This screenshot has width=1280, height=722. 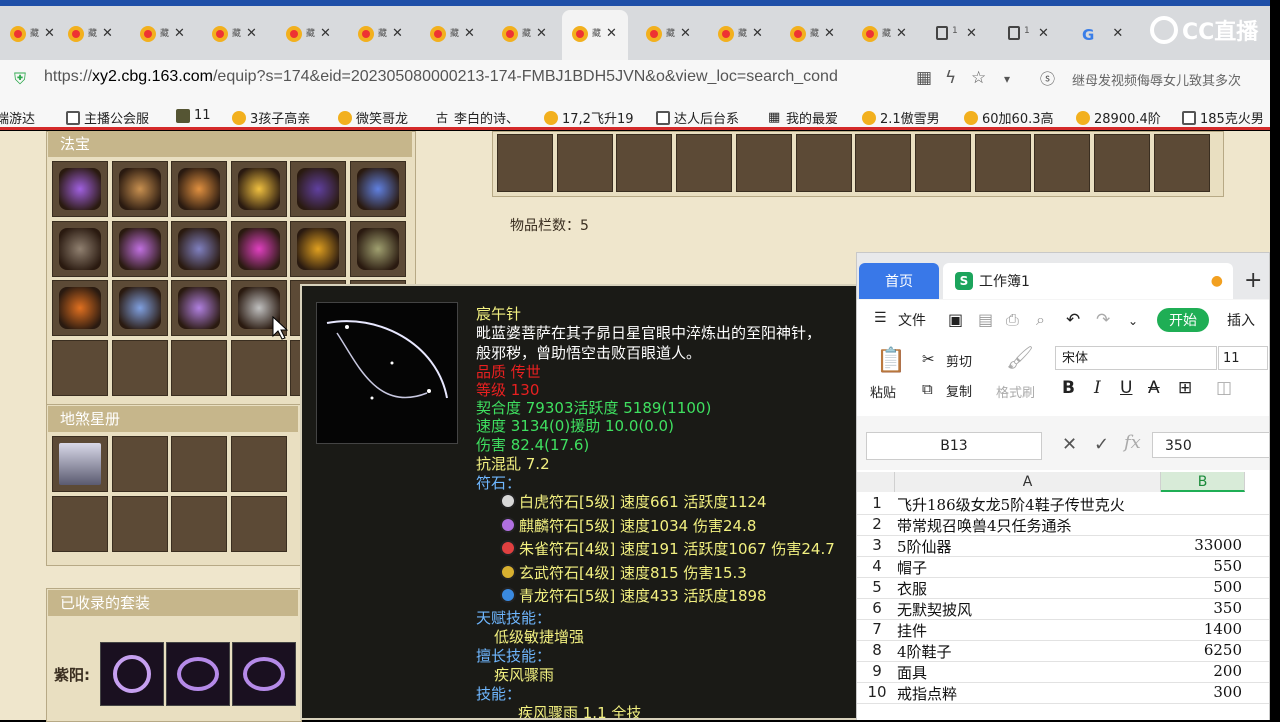 What do you see at coordinates (1088, 281) in the screenshot?
I see `tab-workbook: S 工作簿1 ●` at bounding box center [1088, 281].